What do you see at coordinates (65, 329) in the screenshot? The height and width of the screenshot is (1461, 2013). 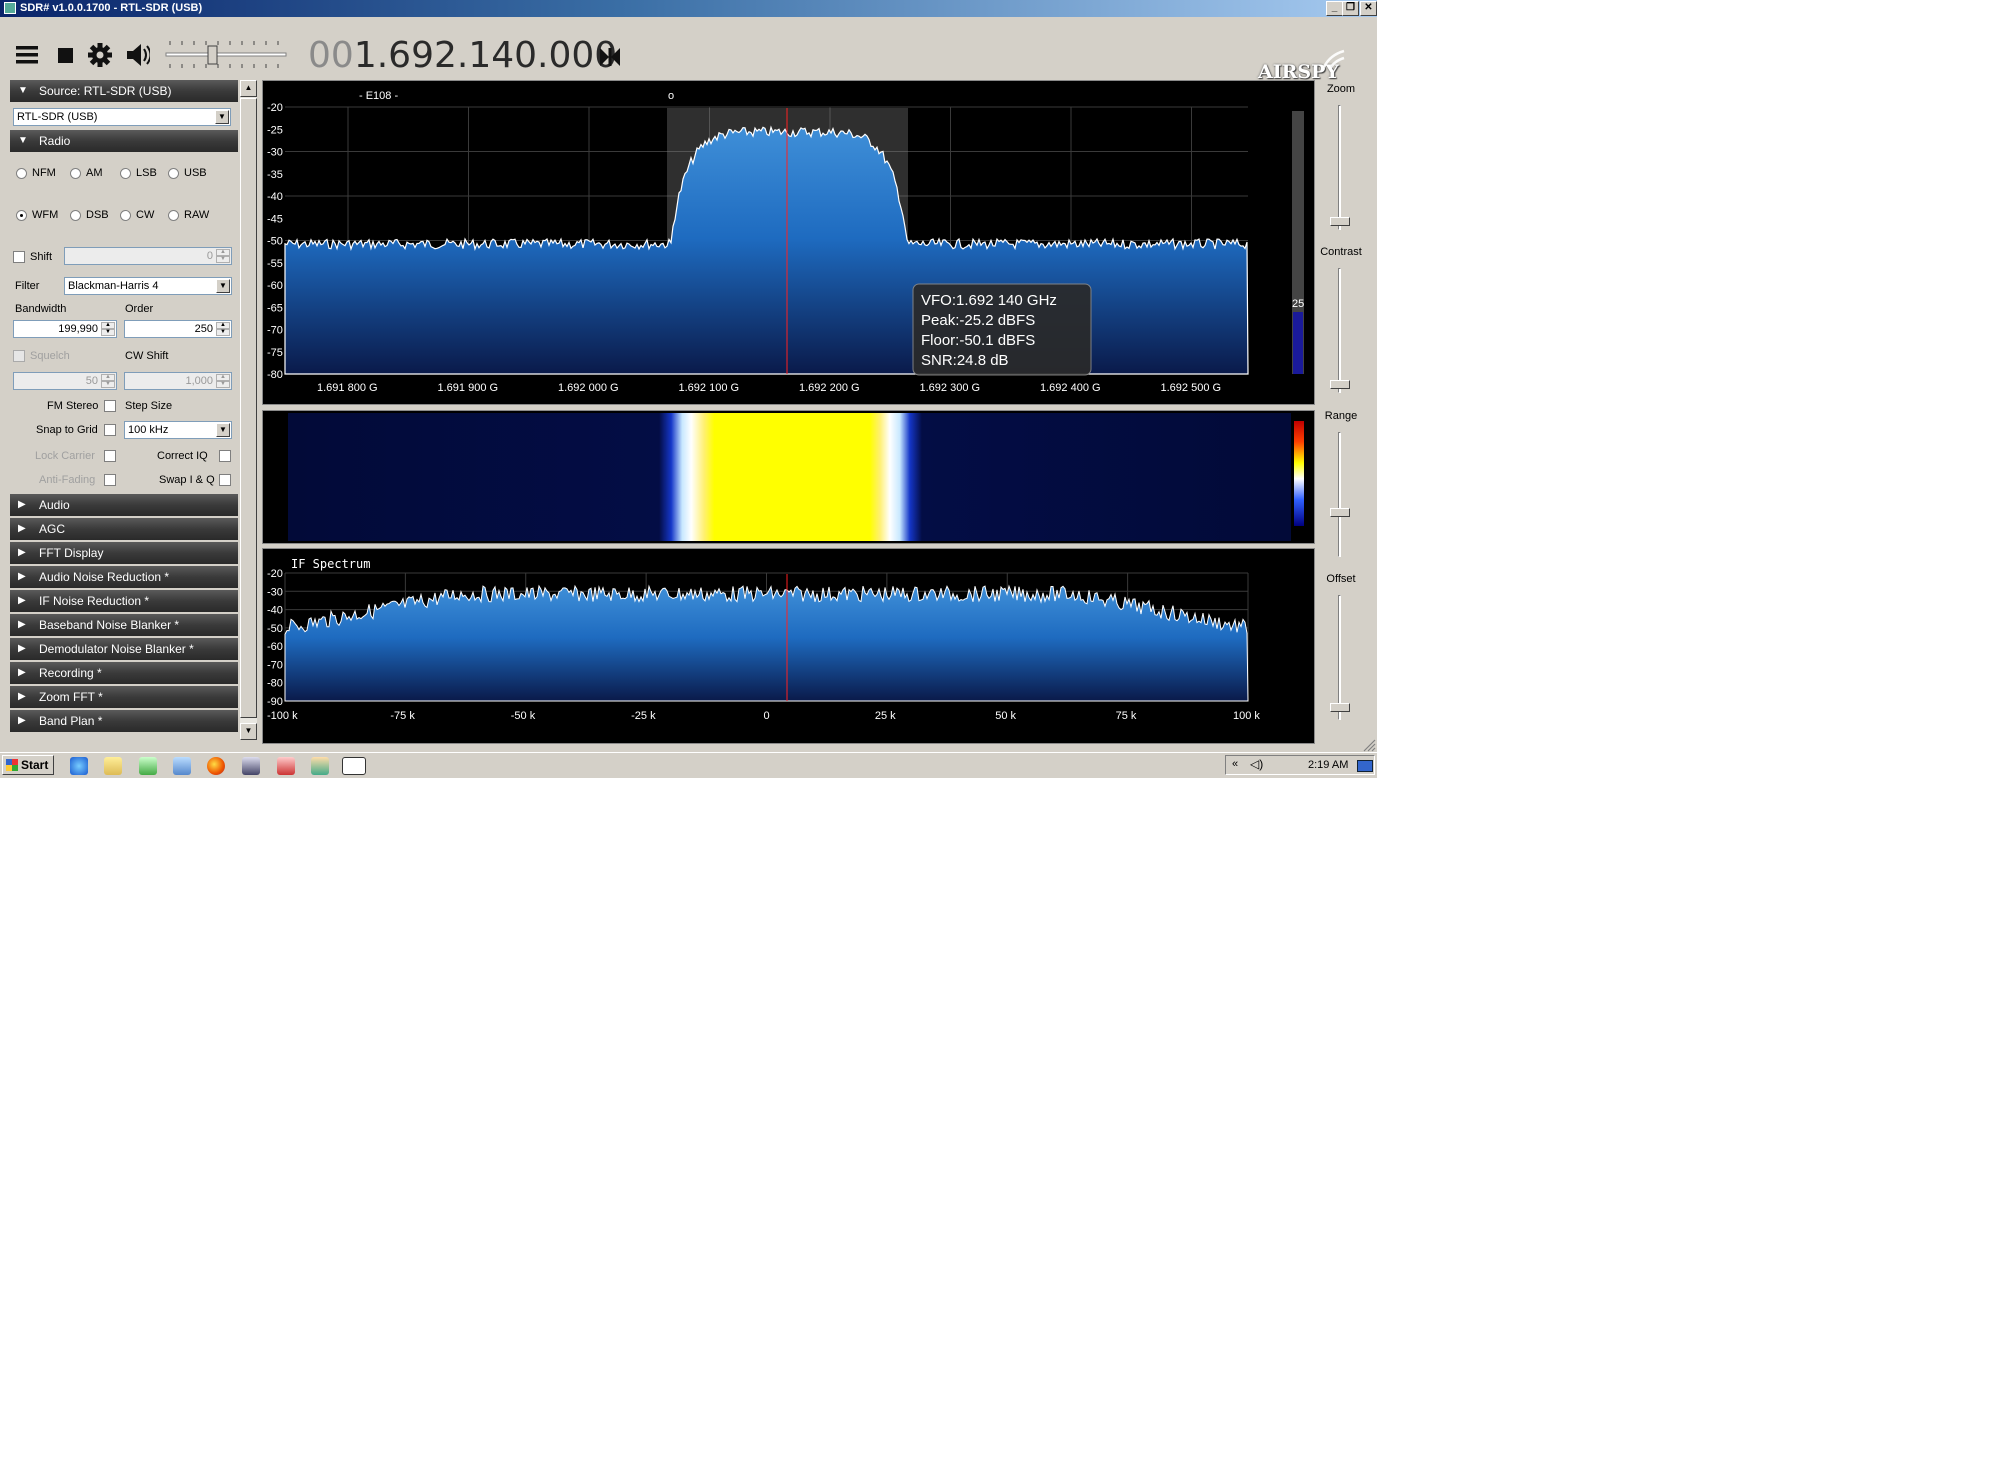 I see `bandwidth-input: 199,990 ▲ ▼` at bounding box center [65, 329].